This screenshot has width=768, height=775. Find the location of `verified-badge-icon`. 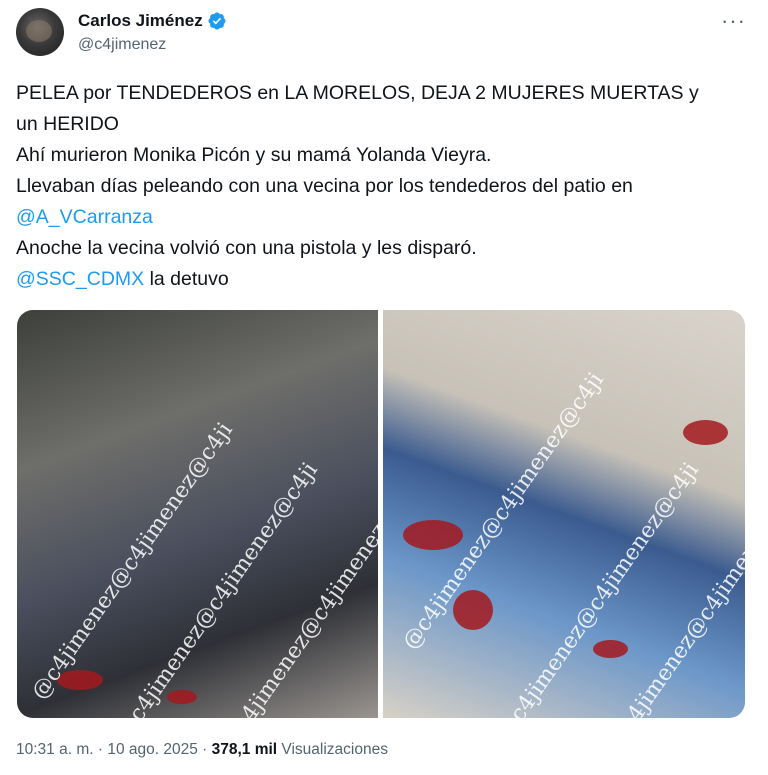

verified-badge-icon is located at coordinates (217, 21).